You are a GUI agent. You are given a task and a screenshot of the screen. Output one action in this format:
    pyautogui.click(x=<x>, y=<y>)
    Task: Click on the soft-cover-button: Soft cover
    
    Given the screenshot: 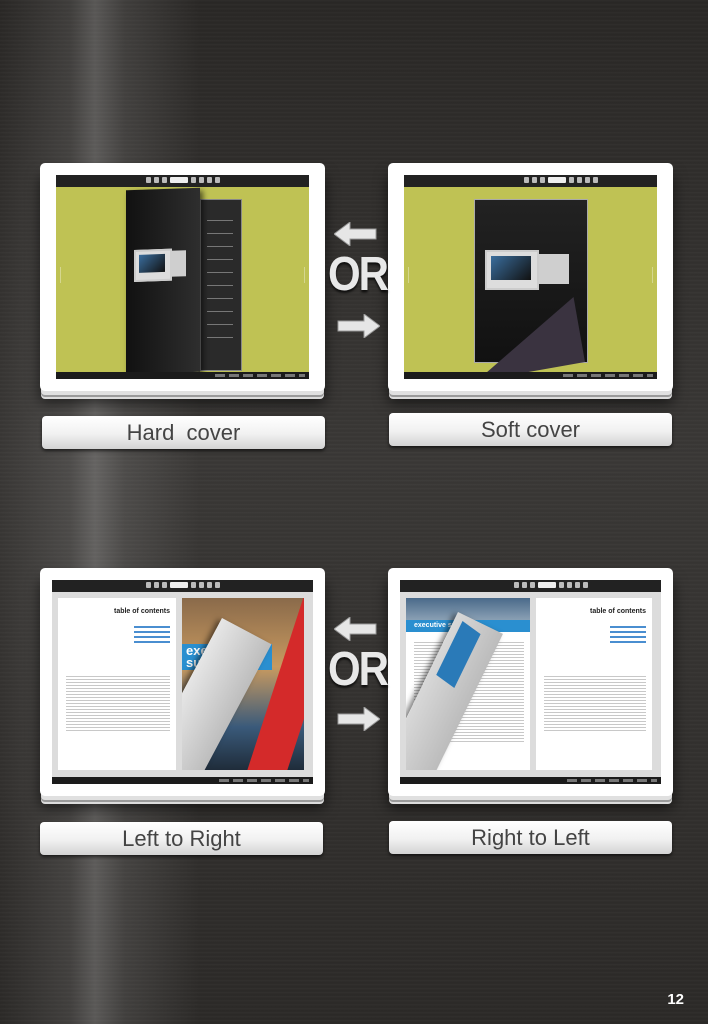 What is the action you would take?
    pyautogui.click(x=530, y=429)
    